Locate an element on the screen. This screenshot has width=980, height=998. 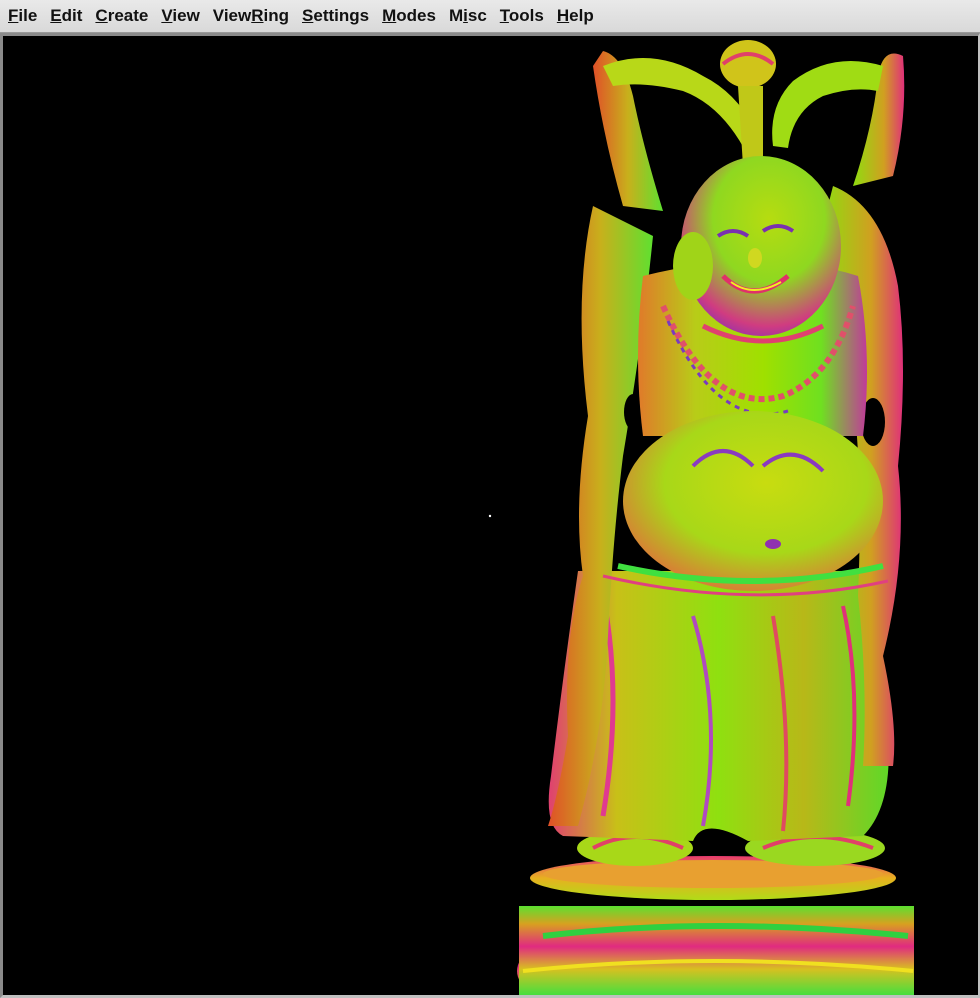
menu-file: File is located at coordinates (22, 16).